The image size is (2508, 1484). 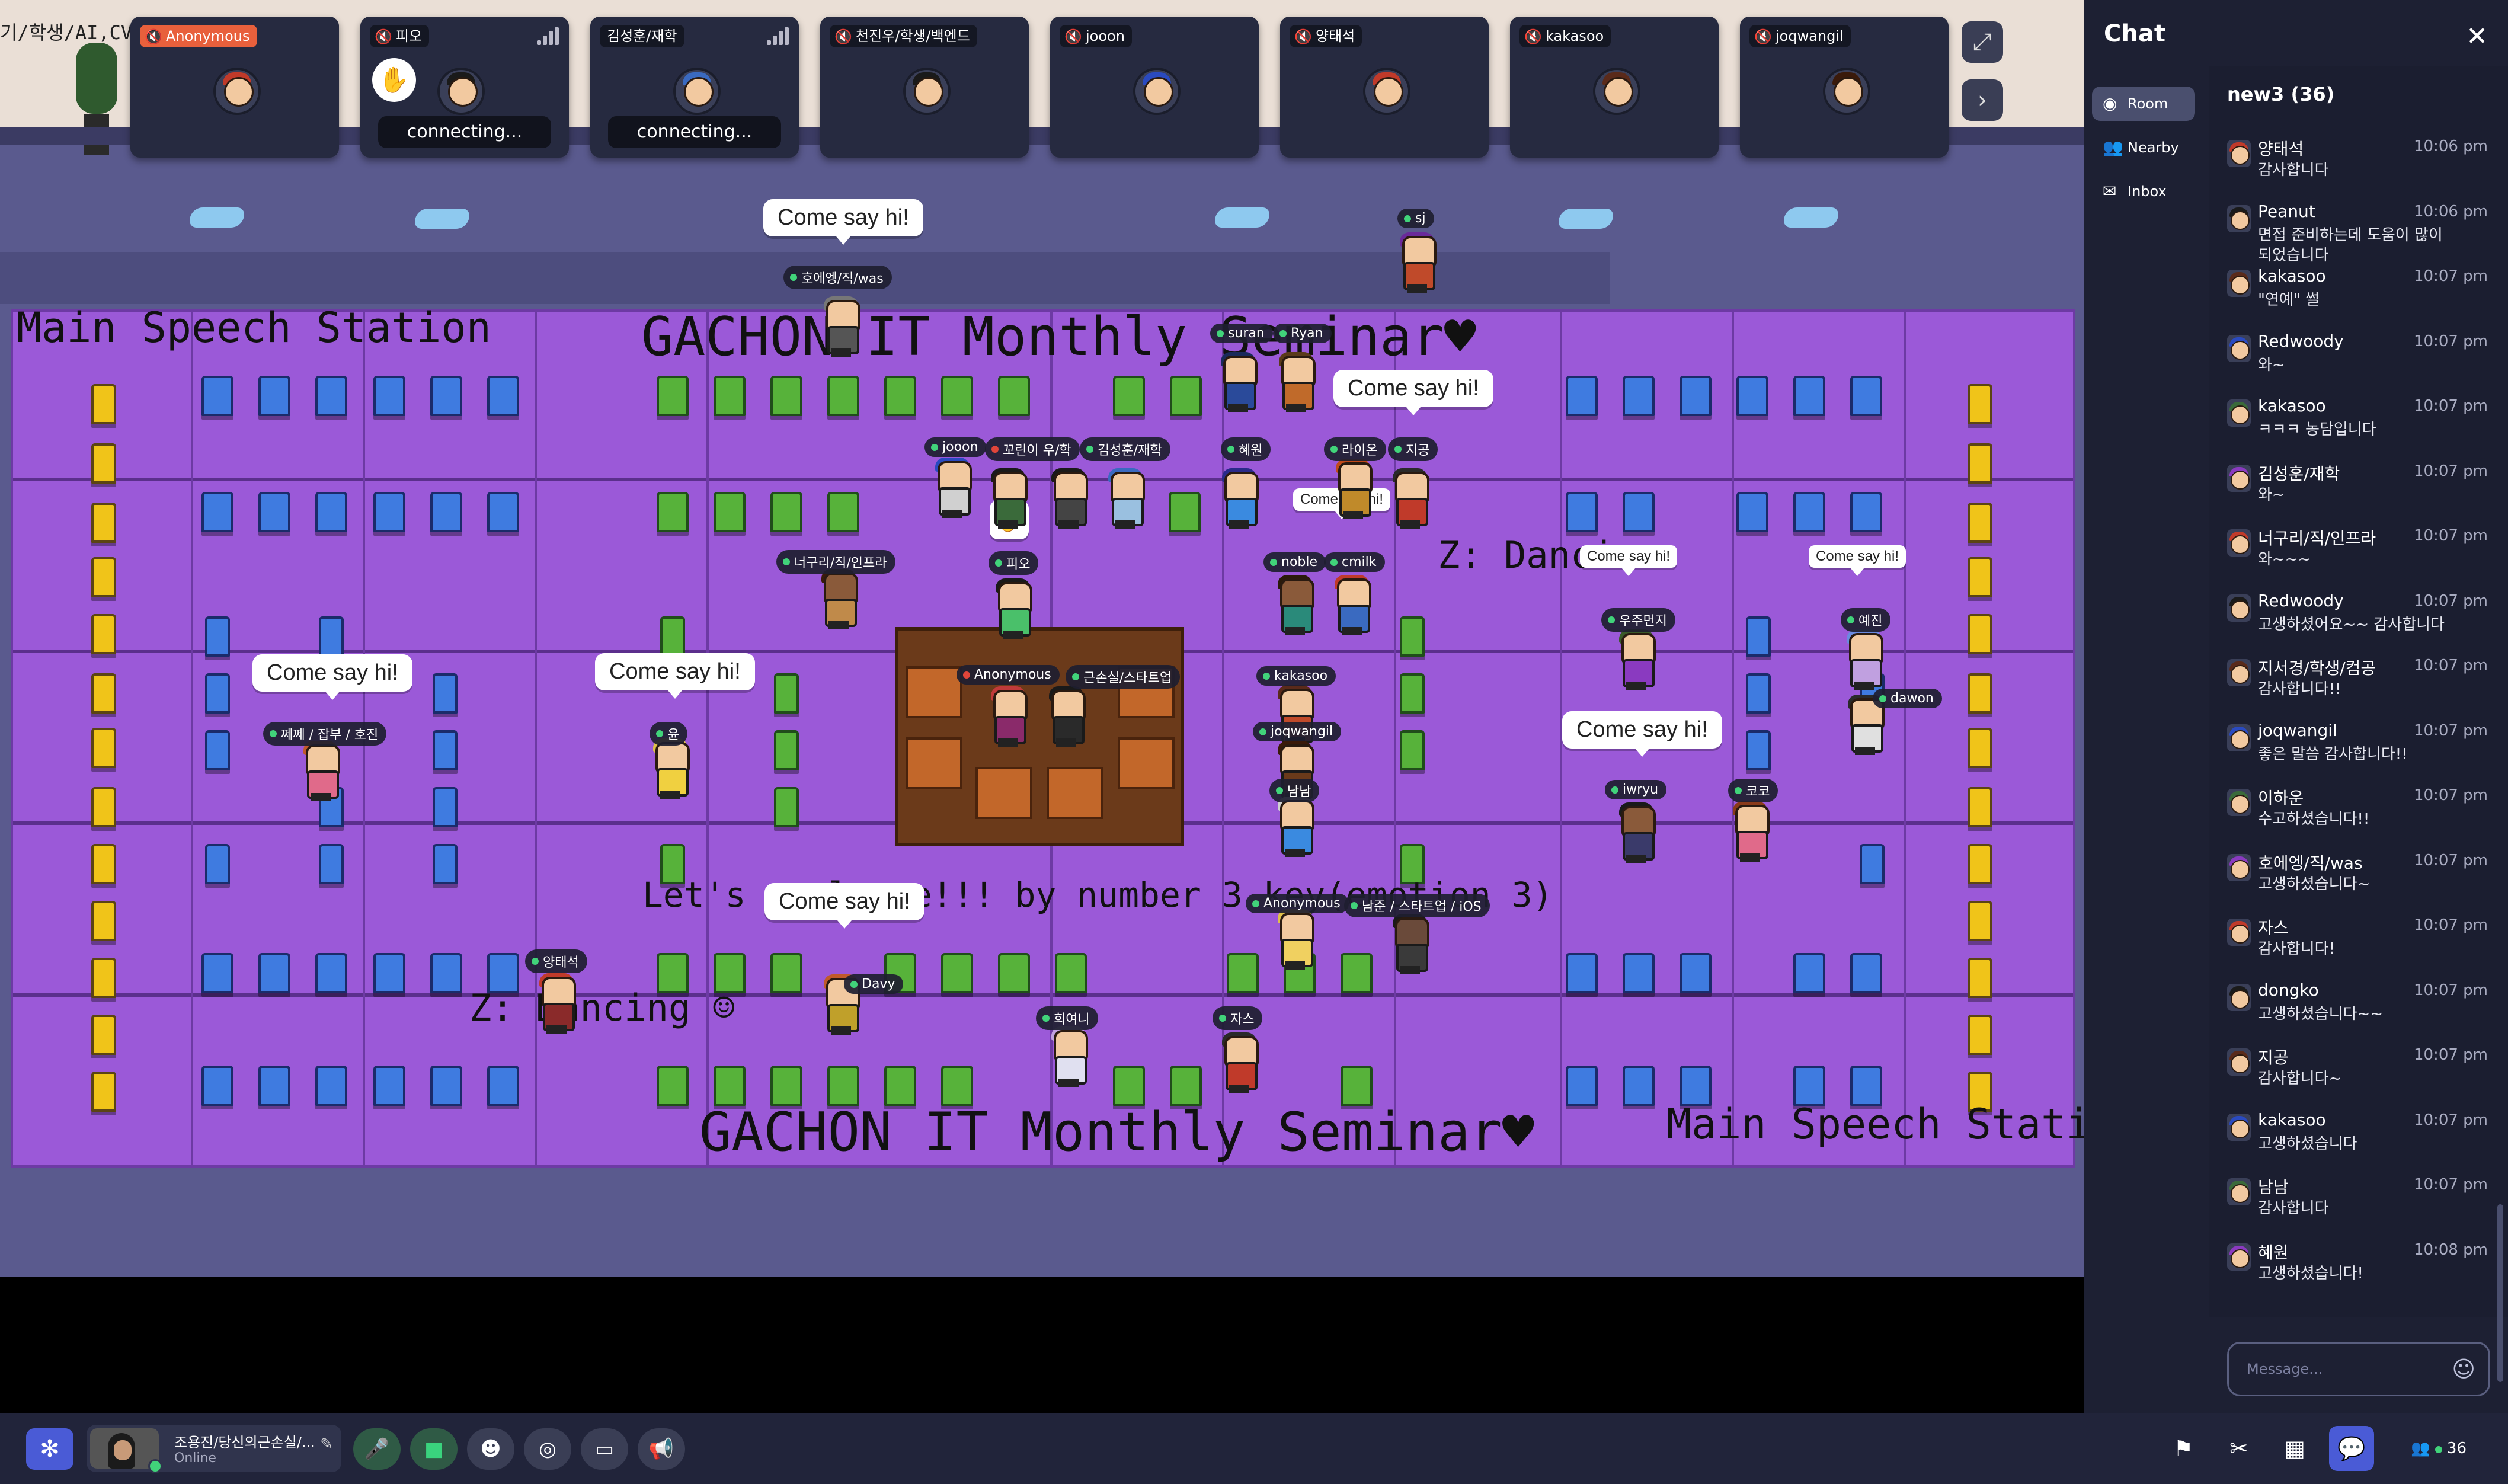 I want to click on emoji-icon: ☺, so click(x=2463, y=1370).